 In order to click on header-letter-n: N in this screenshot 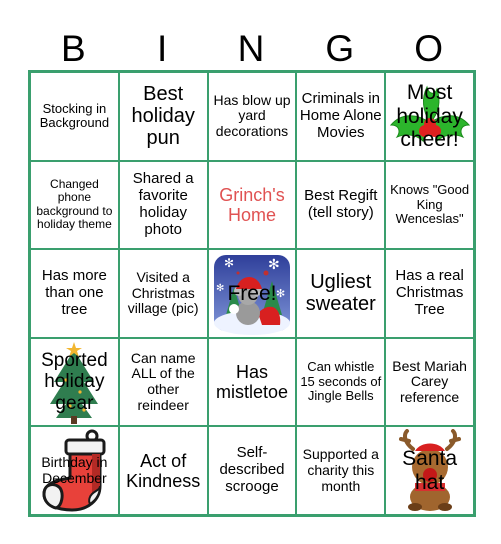, I will do `click(251, 48)`.